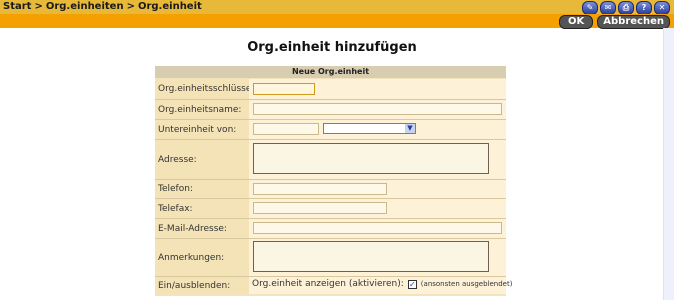 The width and height of the screenshot is (674, 300). Describe the element at coordinates (633, 22) in the screenshot. I see `cancel-button: Abbrechen` at that location.